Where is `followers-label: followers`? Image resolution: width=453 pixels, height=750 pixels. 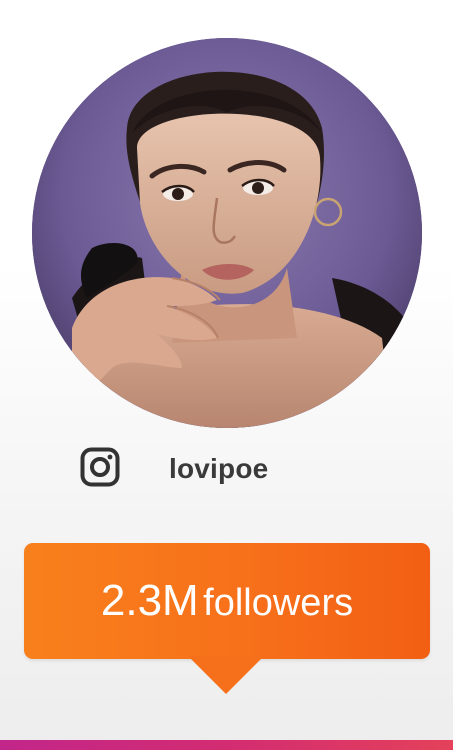
followers-label: followers is located at coordinates (278, 603).